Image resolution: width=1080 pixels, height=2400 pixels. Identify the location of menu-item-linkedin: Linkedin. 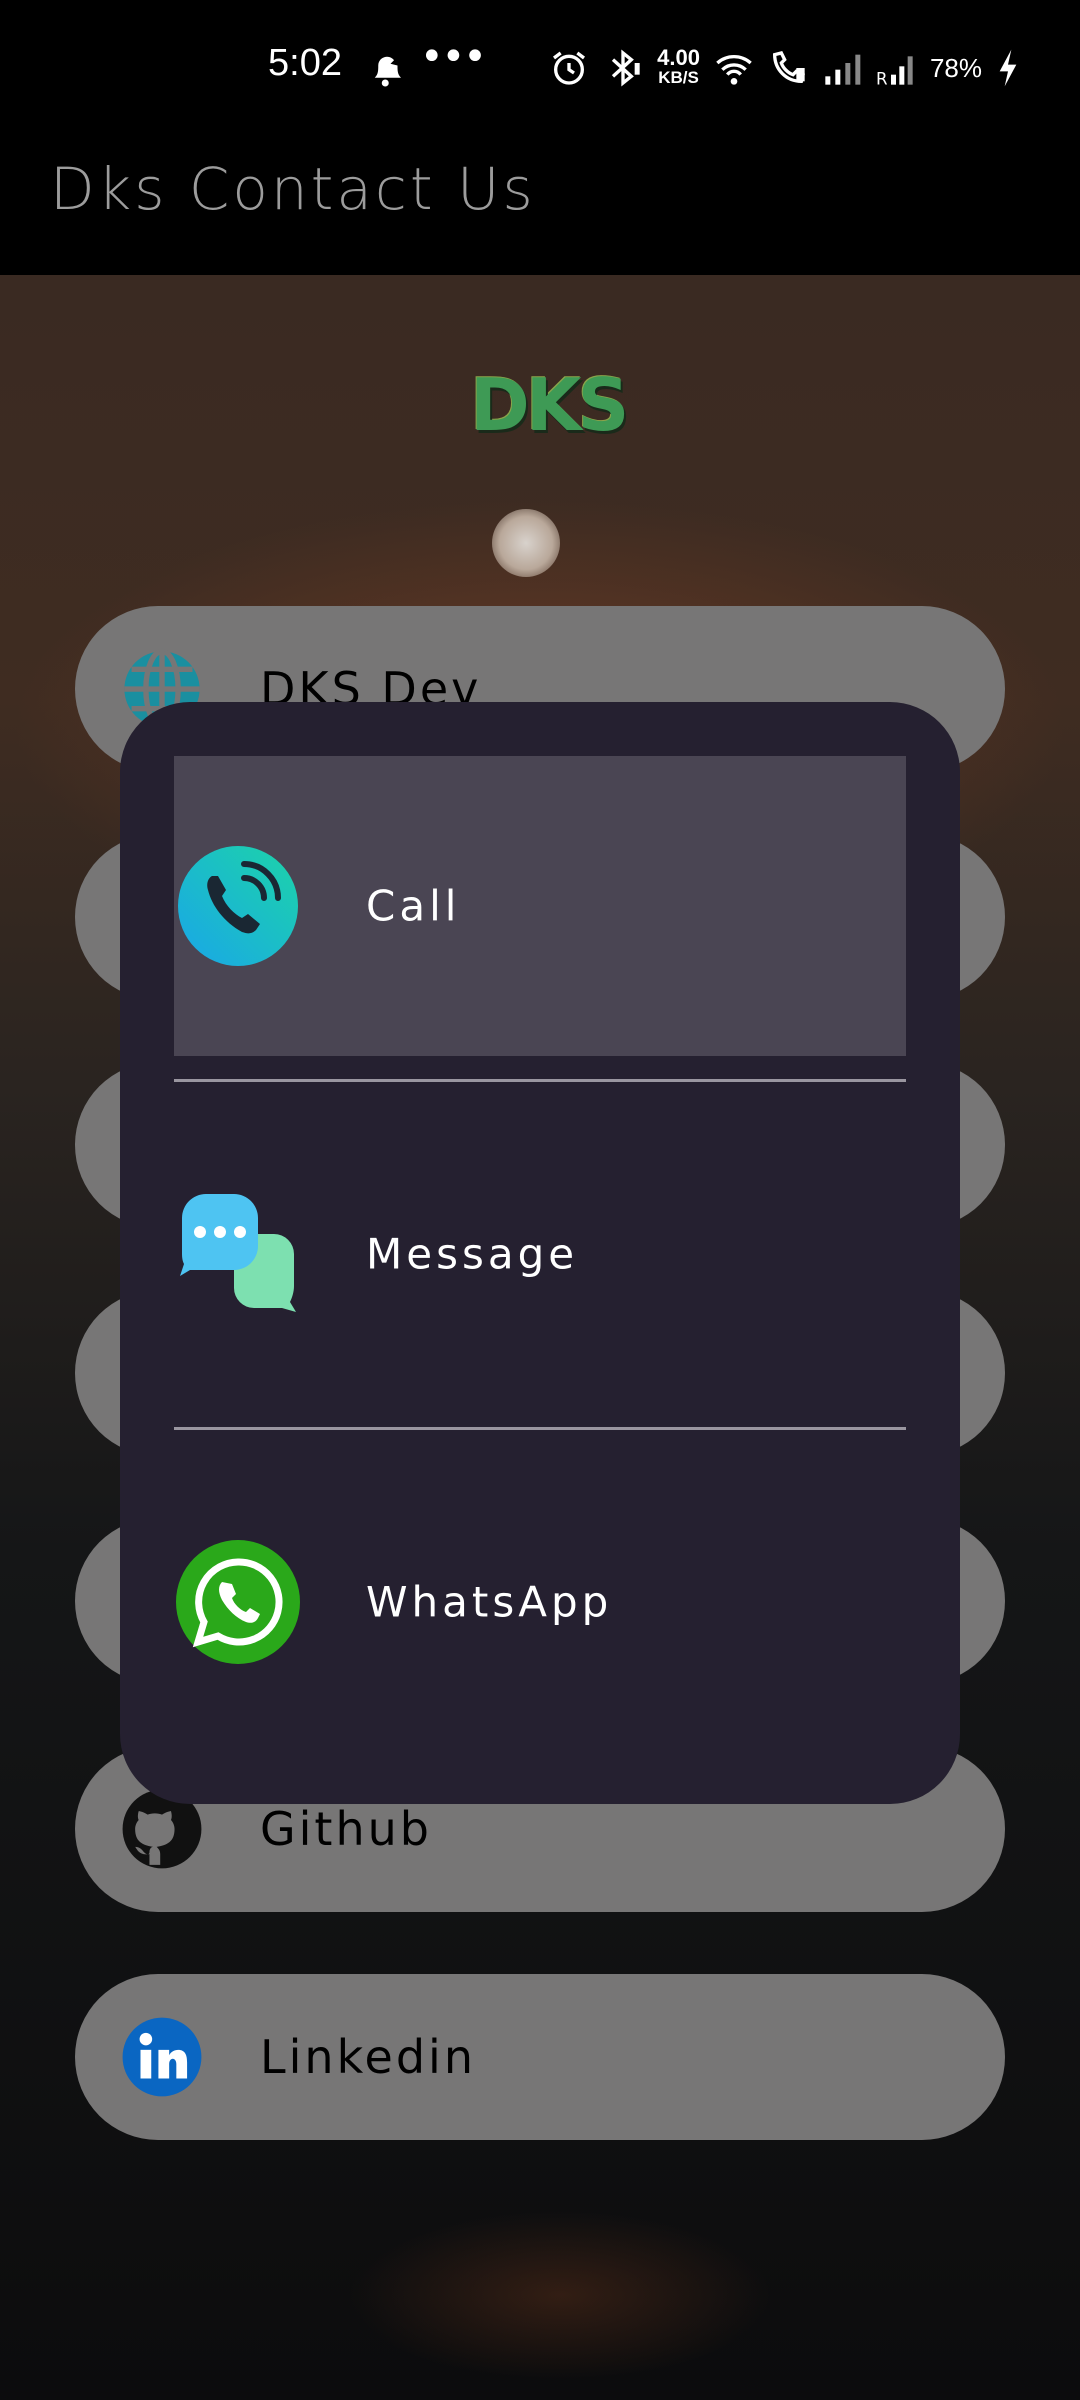
(540, 2057).